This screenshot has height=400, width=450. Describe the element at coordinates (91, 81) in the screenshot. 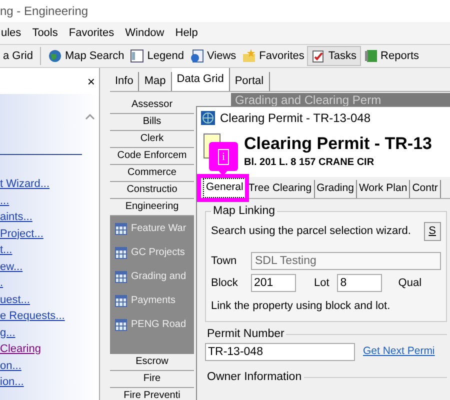

I see `close-button: ×` at that location.